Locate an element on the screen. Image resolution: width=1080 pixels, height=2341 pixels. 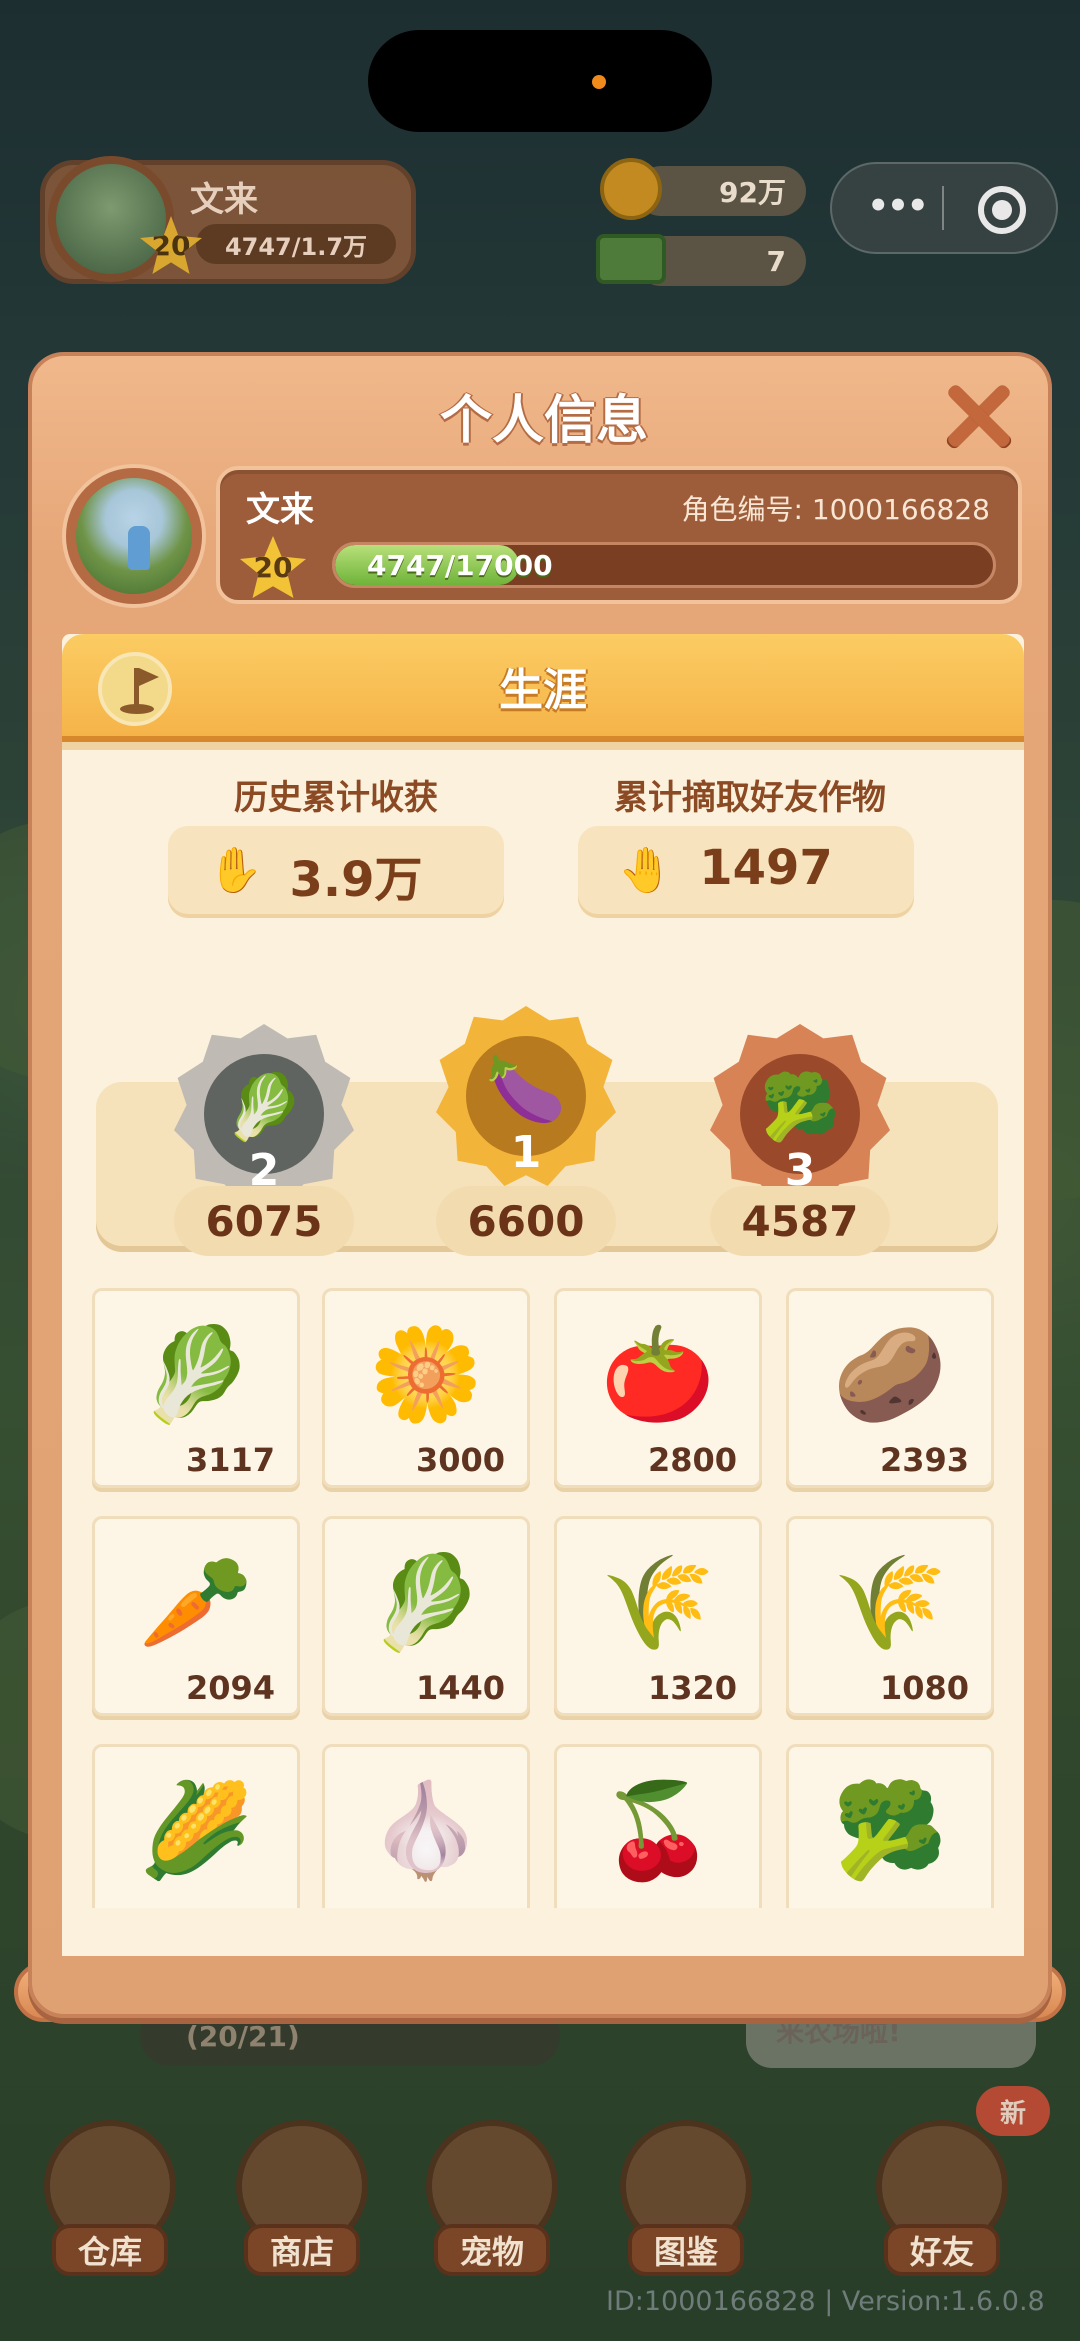
eggplant-icon: 🍆 is located at coordinates (526, 1090).